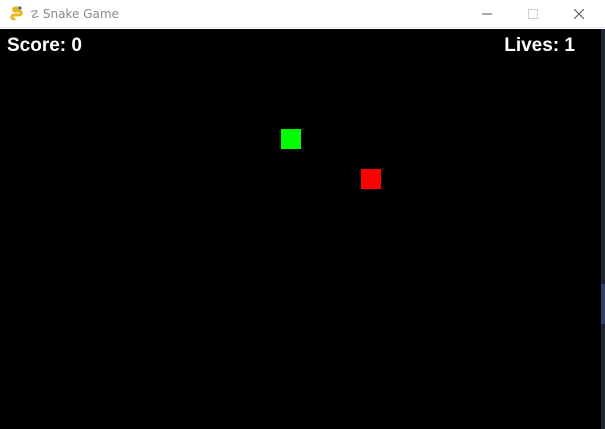 The width and height of the screenshot is (605, 429). I want to click on window-title-text: Snake Game, so click(80, 14).